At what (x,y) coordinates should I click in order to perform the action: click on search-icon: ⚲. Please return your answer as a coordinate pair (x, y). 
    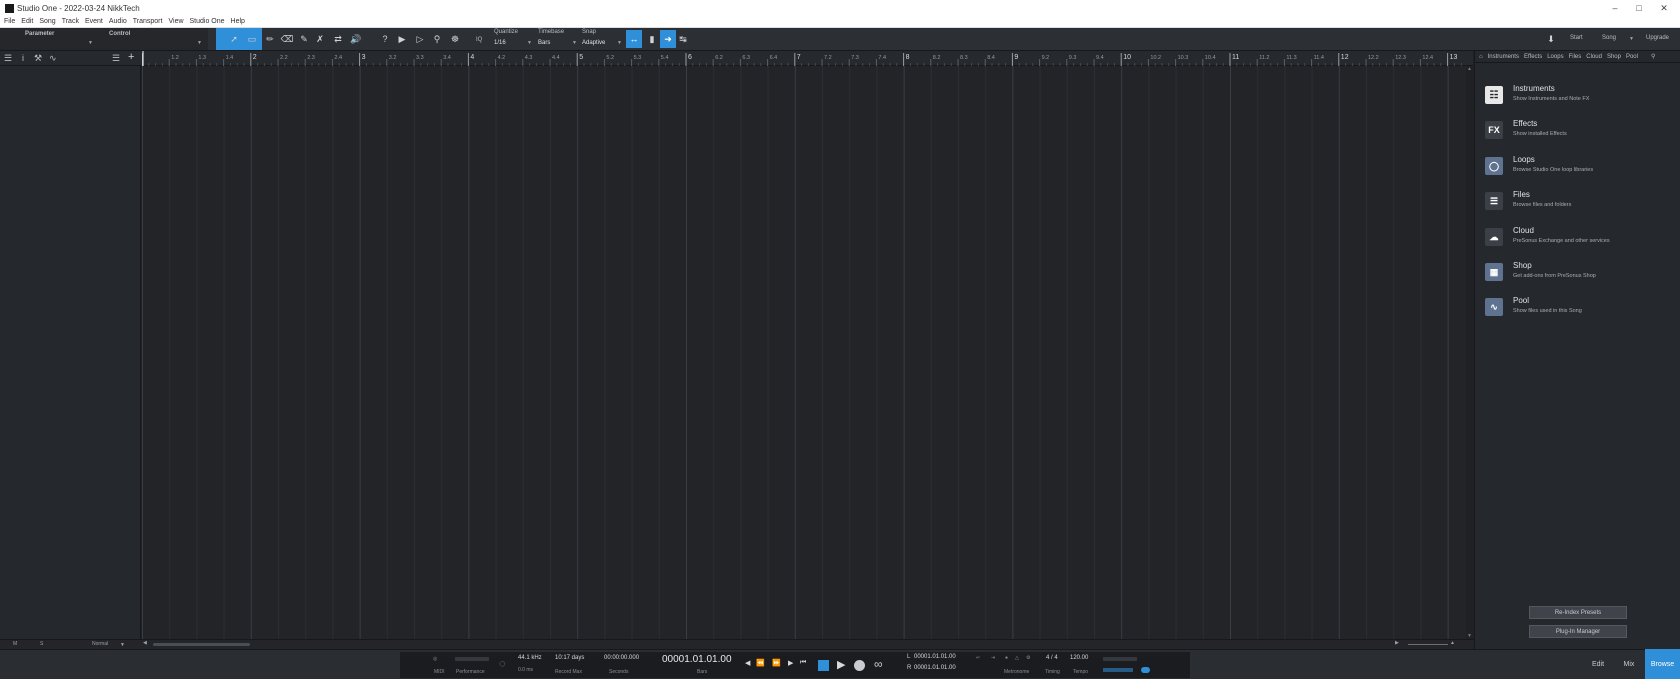
    Looking at the image, I should click on (1653, 56).